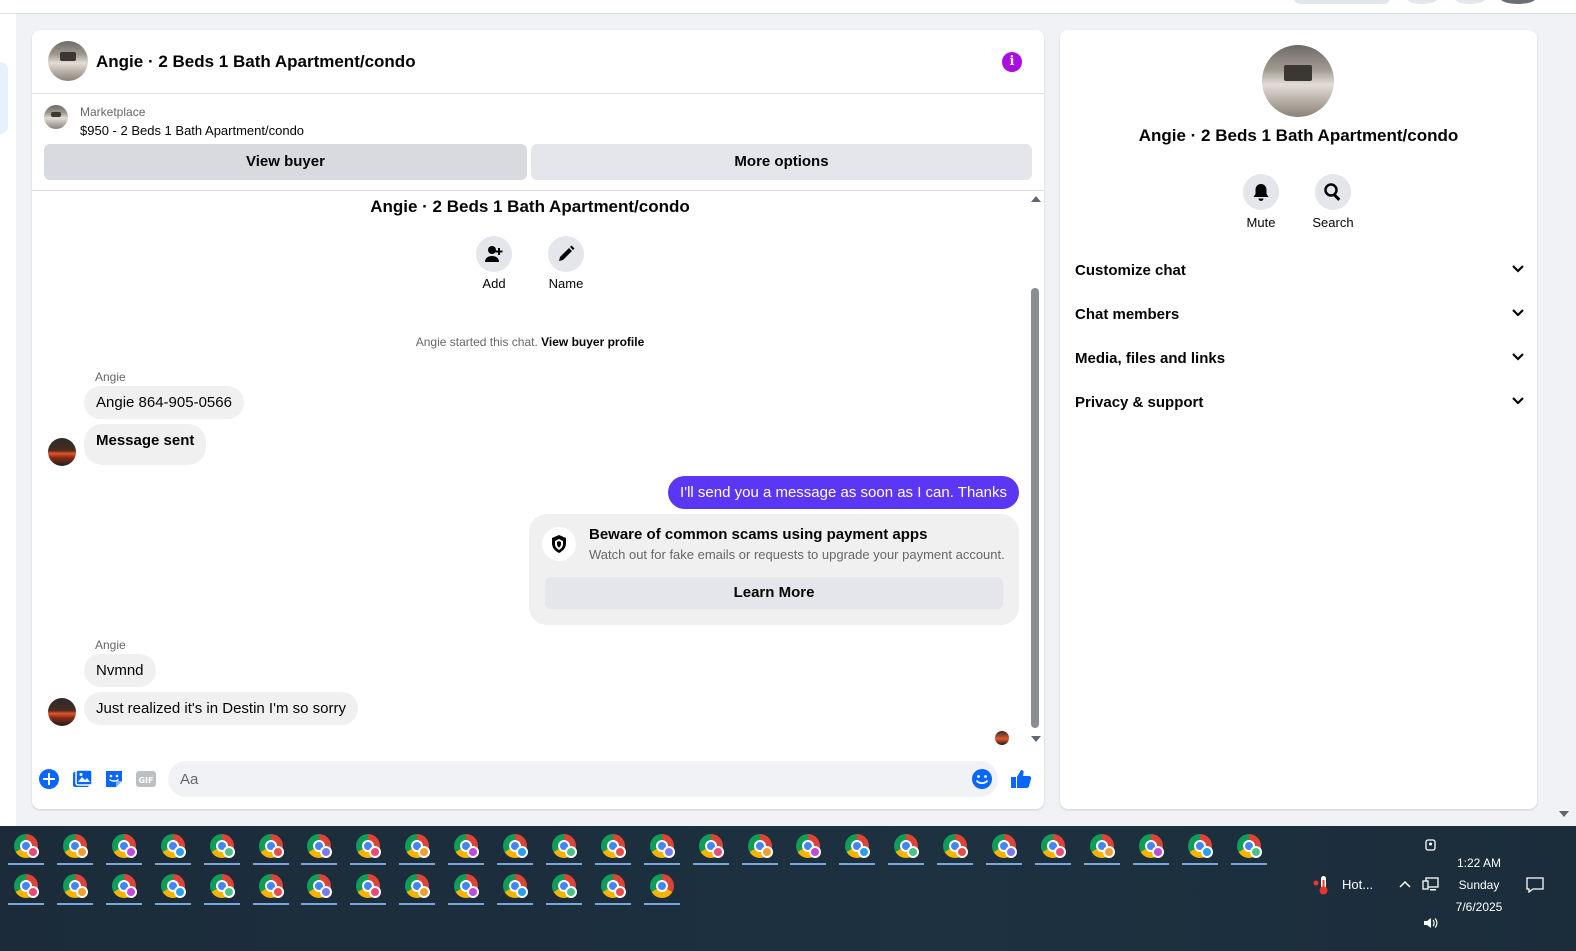  Describe the element at coordinates (1012, 62) in the screenshot. I see `info-icon: i` at that location.